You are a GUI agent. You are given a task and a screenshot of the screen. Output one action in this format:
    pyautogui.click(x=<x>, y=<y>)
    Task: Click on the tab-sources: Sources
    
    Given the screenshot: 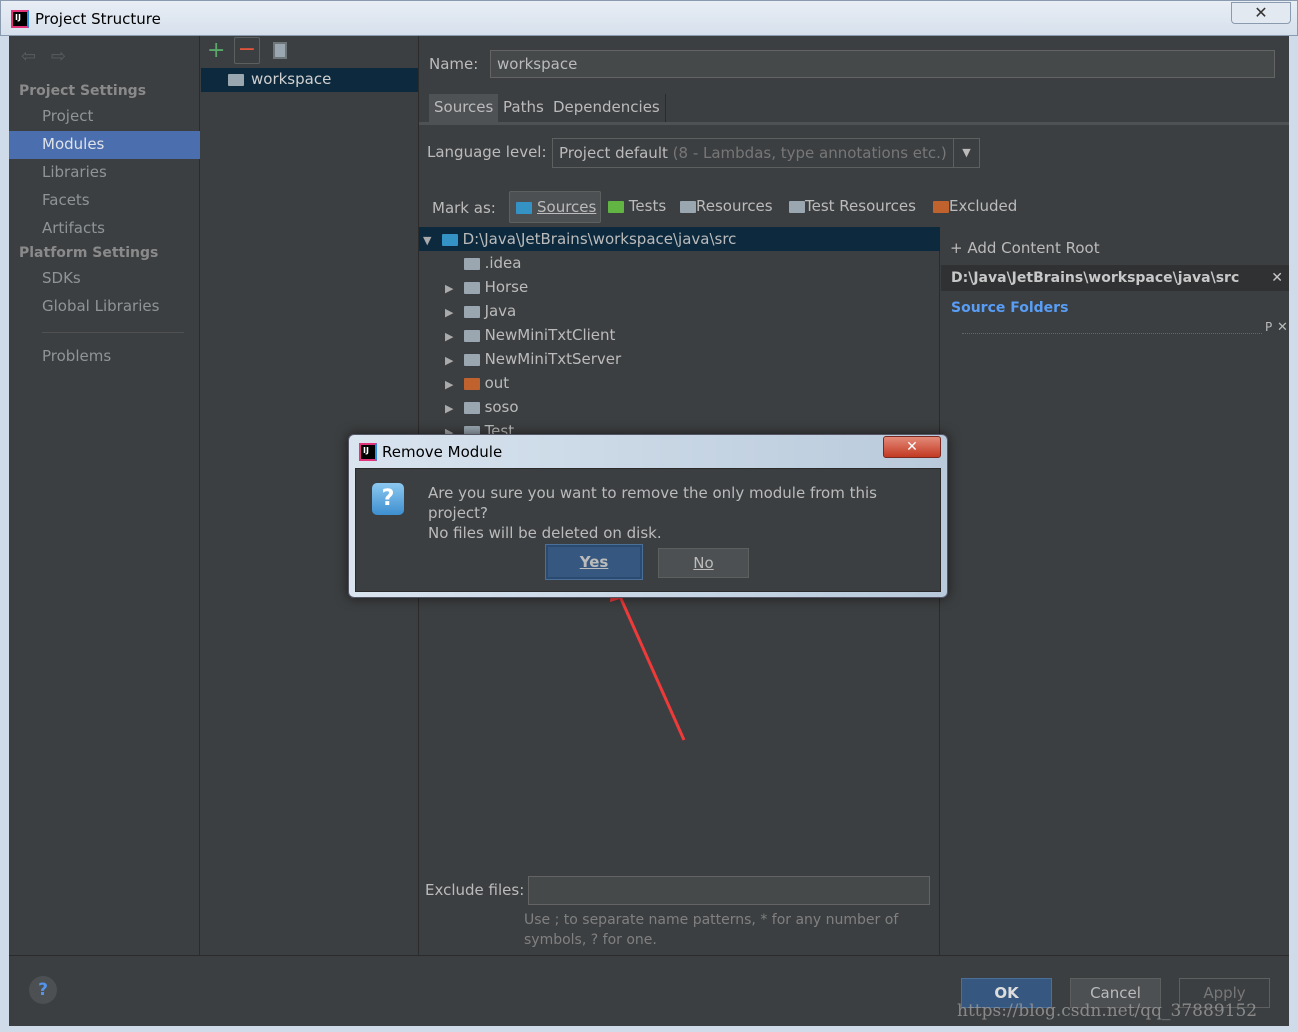 What is the action you would take?
    pyautogui.click(x=464, y=108)
    